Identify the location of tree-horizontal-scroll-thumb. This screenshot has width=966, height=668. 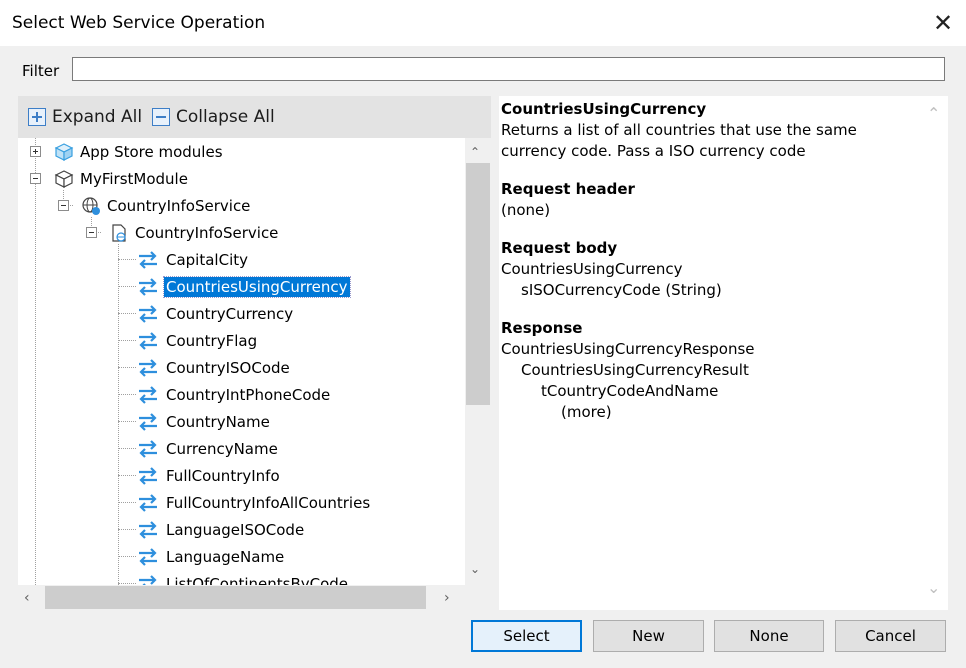
(235, 597).